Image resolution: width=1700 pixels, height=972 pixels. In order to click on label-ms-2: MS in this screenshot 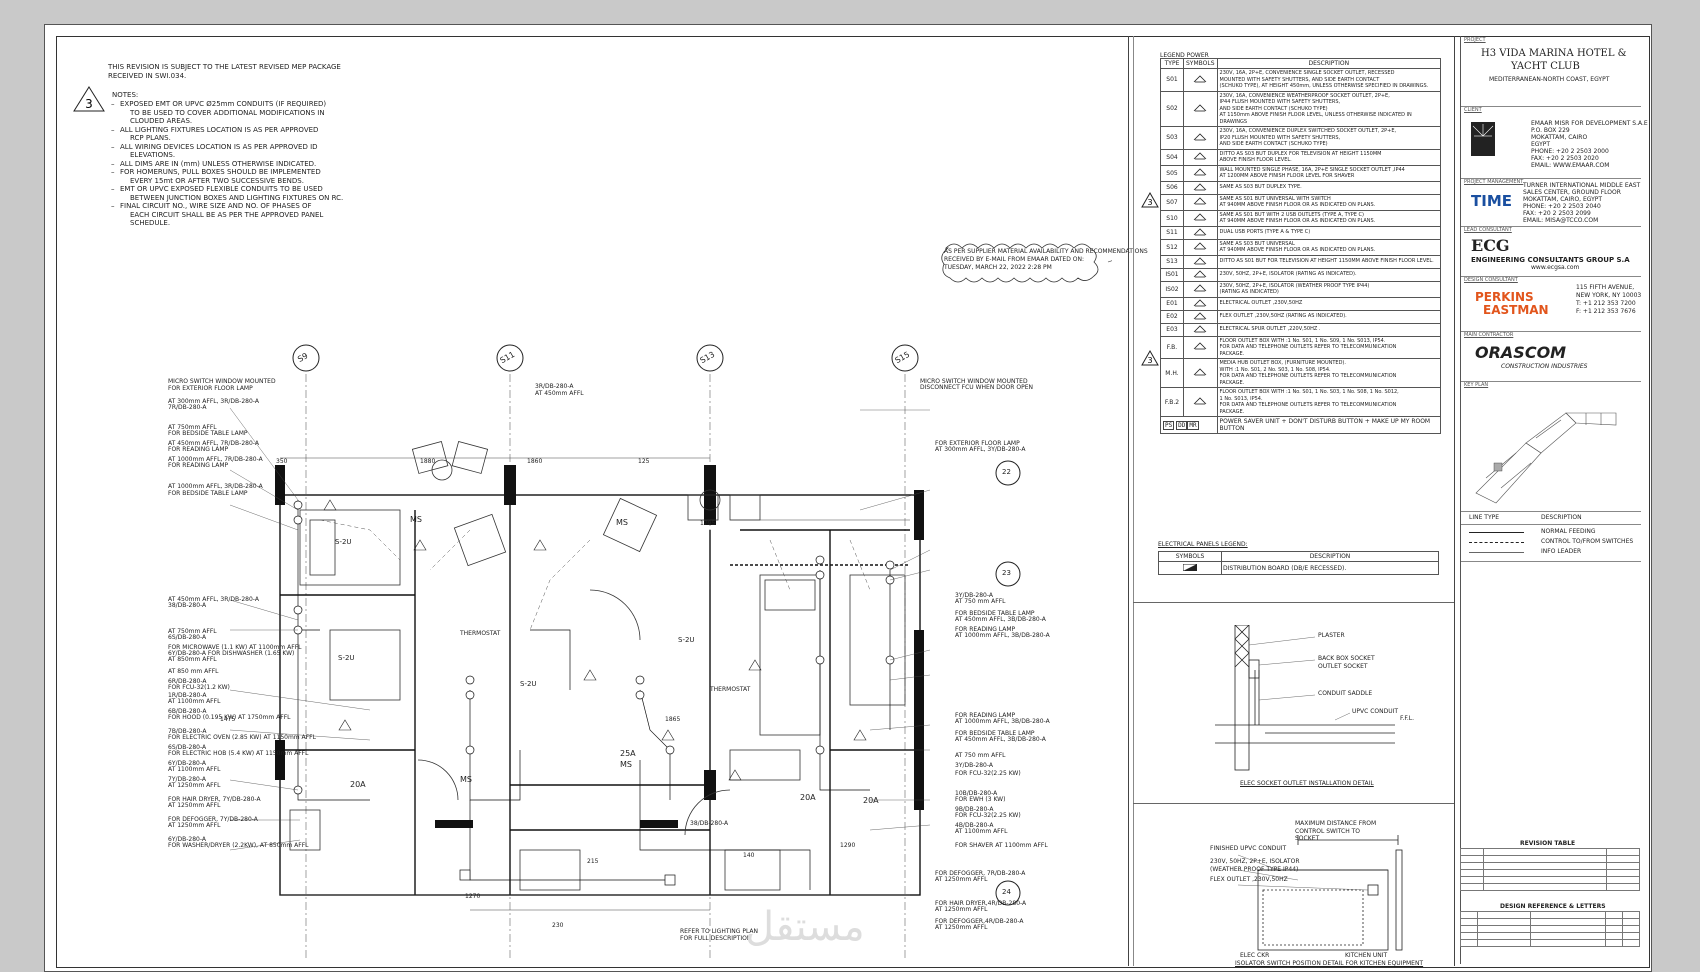, I will do `click(622, 522)`.